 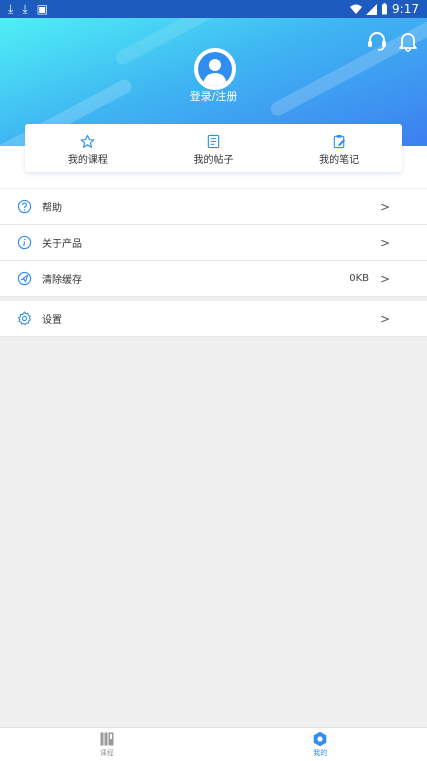 I want to click on status-bar: ⤓ ⤓ ▣ 9:17, so click(x=213, y=9).